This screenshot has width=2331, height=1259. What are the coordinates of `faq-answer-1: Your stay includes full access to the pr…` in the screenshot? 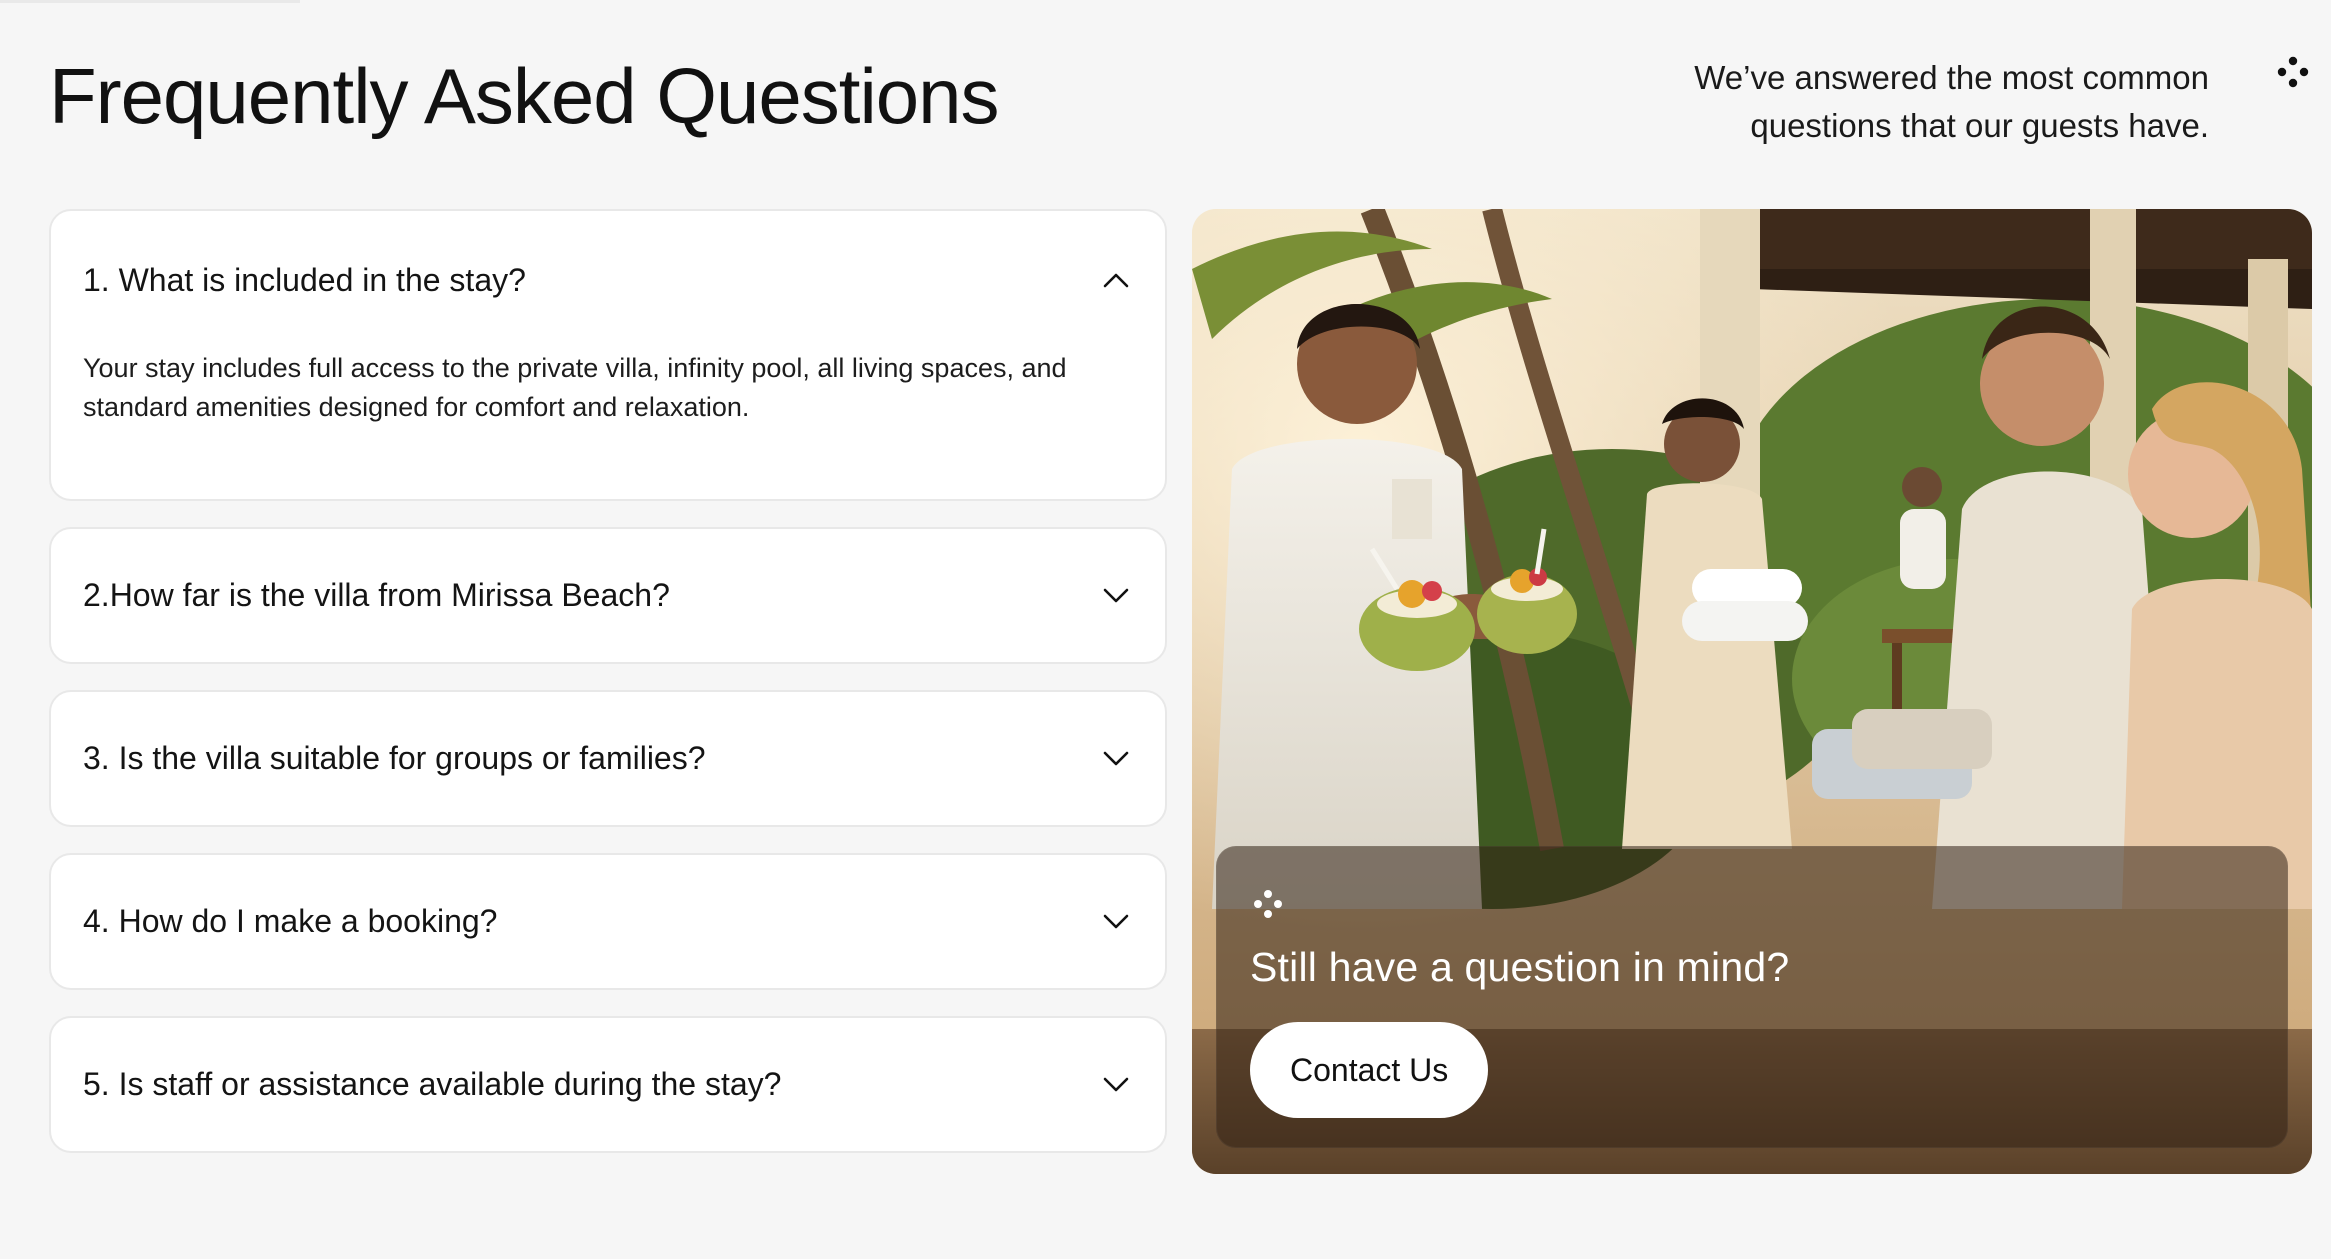 It's located at (575, 387).